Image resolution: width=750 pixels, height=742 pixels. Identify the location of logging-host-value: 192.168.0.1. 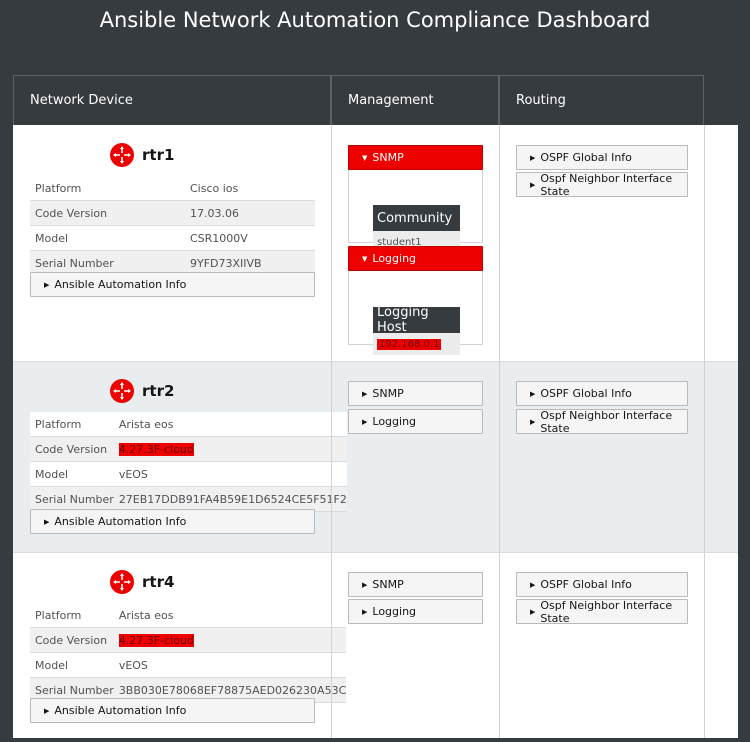
(409, 344).